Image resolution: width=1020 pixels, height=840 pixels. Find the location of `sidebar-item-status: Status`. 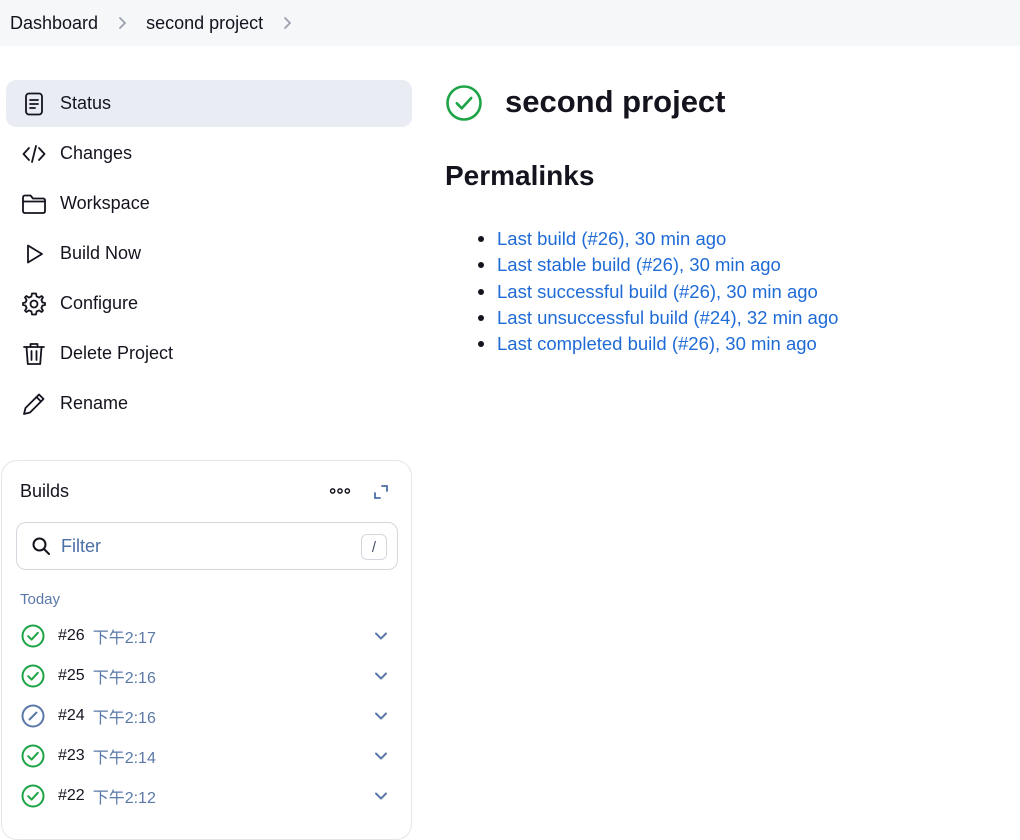

sidebar-item-status: Status is located at coordinates (209, 103).